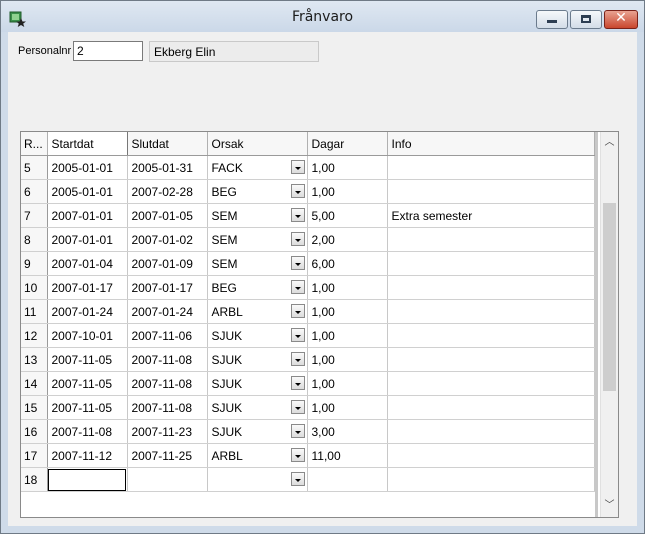 The image size is (645, 534). What do you see at coordinates (167, 311) in the screenshot?
I see `cell-slutdat: 2007-01-24` at bounding box center [167, 311].